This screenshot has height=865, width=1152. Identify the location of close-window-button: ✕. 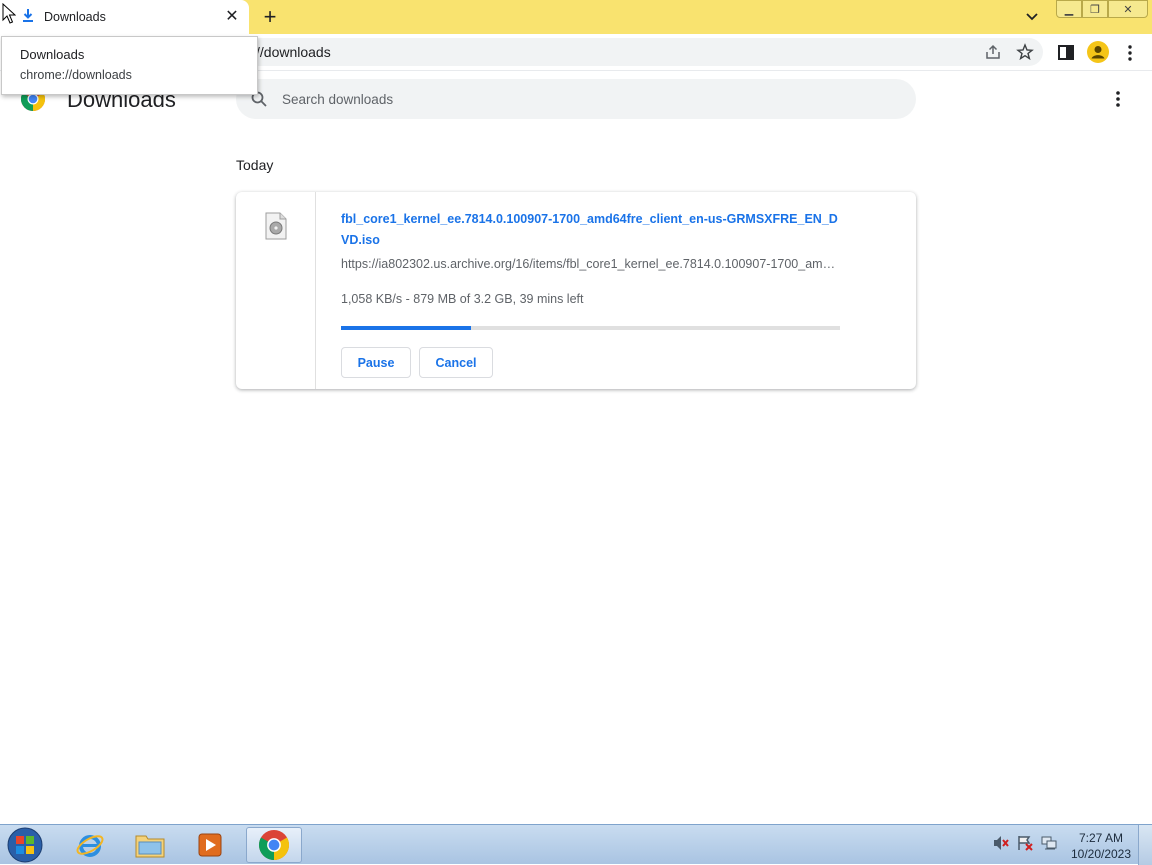
(1128, 9).